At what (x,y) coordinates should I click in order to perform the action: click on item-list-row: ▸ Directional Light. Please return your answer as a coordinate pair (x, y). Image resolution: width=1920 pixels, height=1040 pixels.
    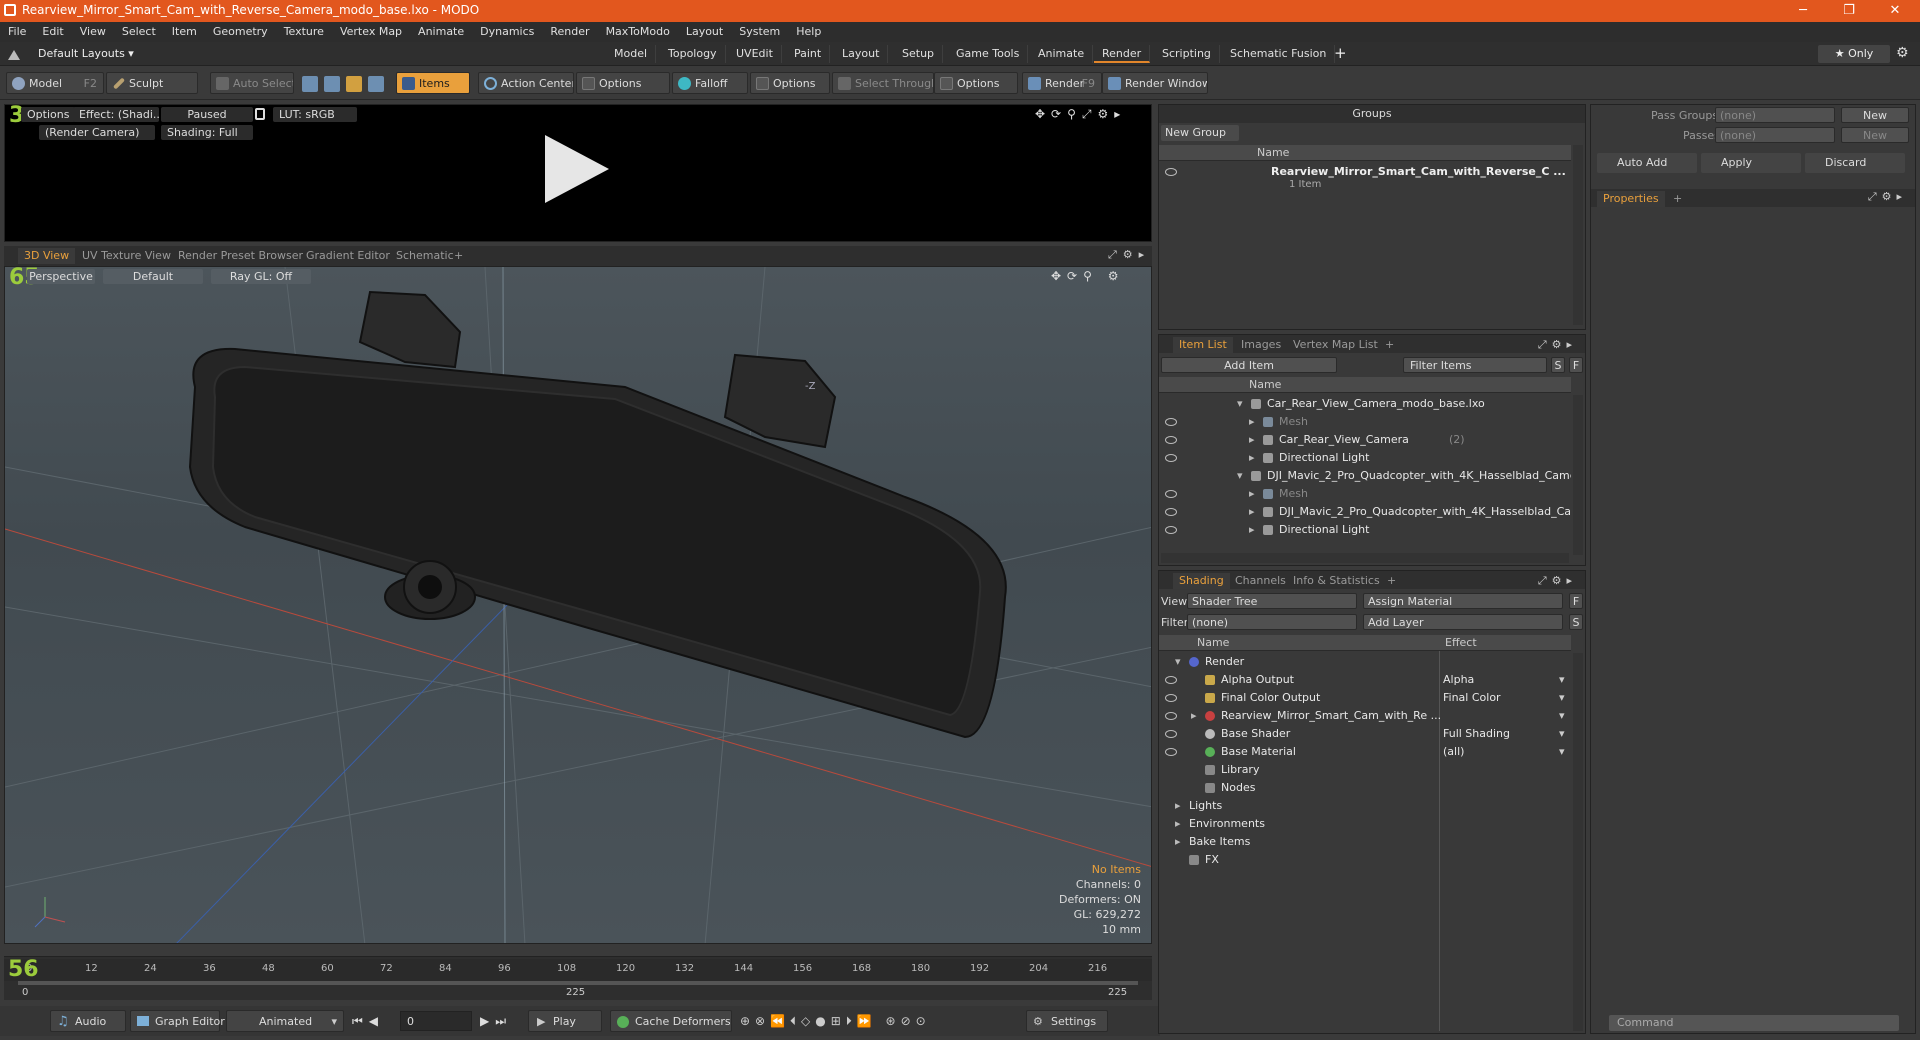
    Looking at the image, I should click on (1365, 530).